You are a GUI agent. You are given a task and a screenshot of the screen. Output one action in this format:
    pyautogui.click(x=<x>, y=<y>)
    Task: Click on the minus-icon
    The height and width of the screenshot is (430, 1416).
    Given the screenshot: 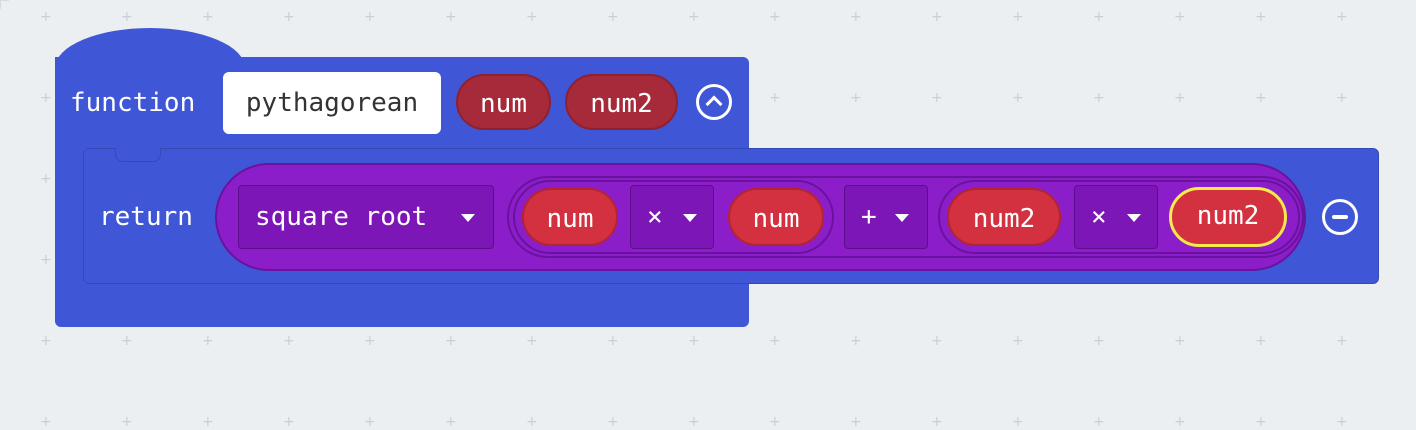 What is the action you would take?
    pyautogui.click(x=1340, y=217)
    